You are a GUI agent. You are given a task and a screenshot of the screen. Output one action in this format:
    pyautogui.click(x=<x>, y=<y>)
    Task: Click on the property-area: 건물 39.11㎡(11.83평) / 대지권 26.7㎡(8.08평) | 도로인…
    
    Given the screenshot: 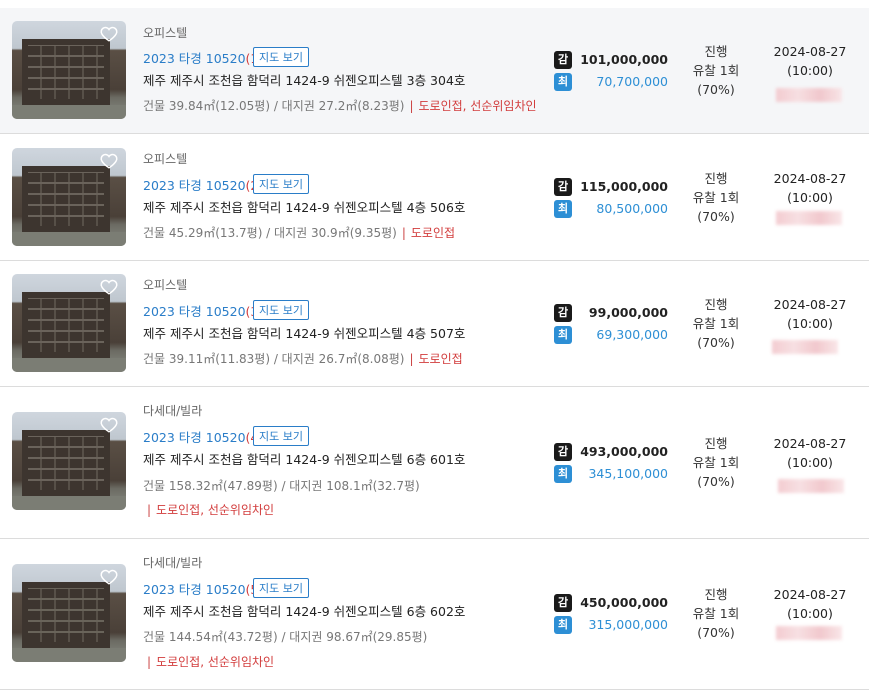 What is the action you would take?
    pyautogui.click(x=303, y=359)
    